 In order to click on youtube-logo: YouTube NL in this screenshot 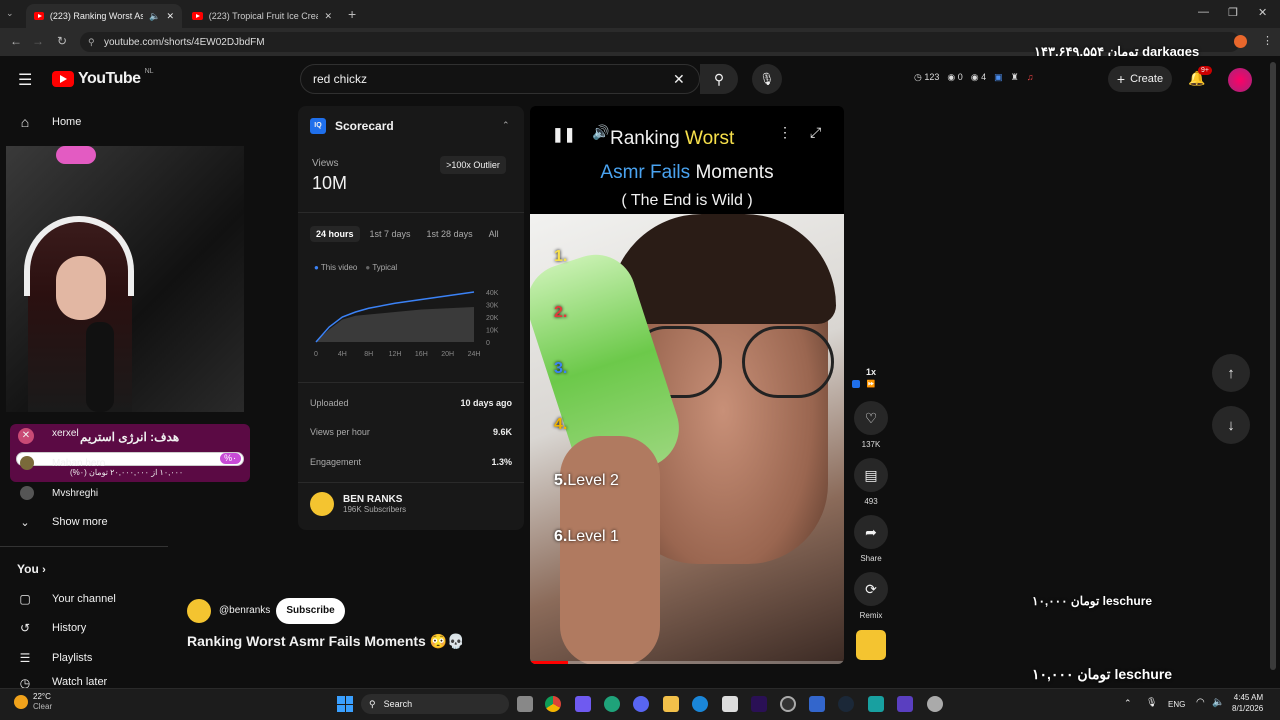, I will do `click(103, 77)`.